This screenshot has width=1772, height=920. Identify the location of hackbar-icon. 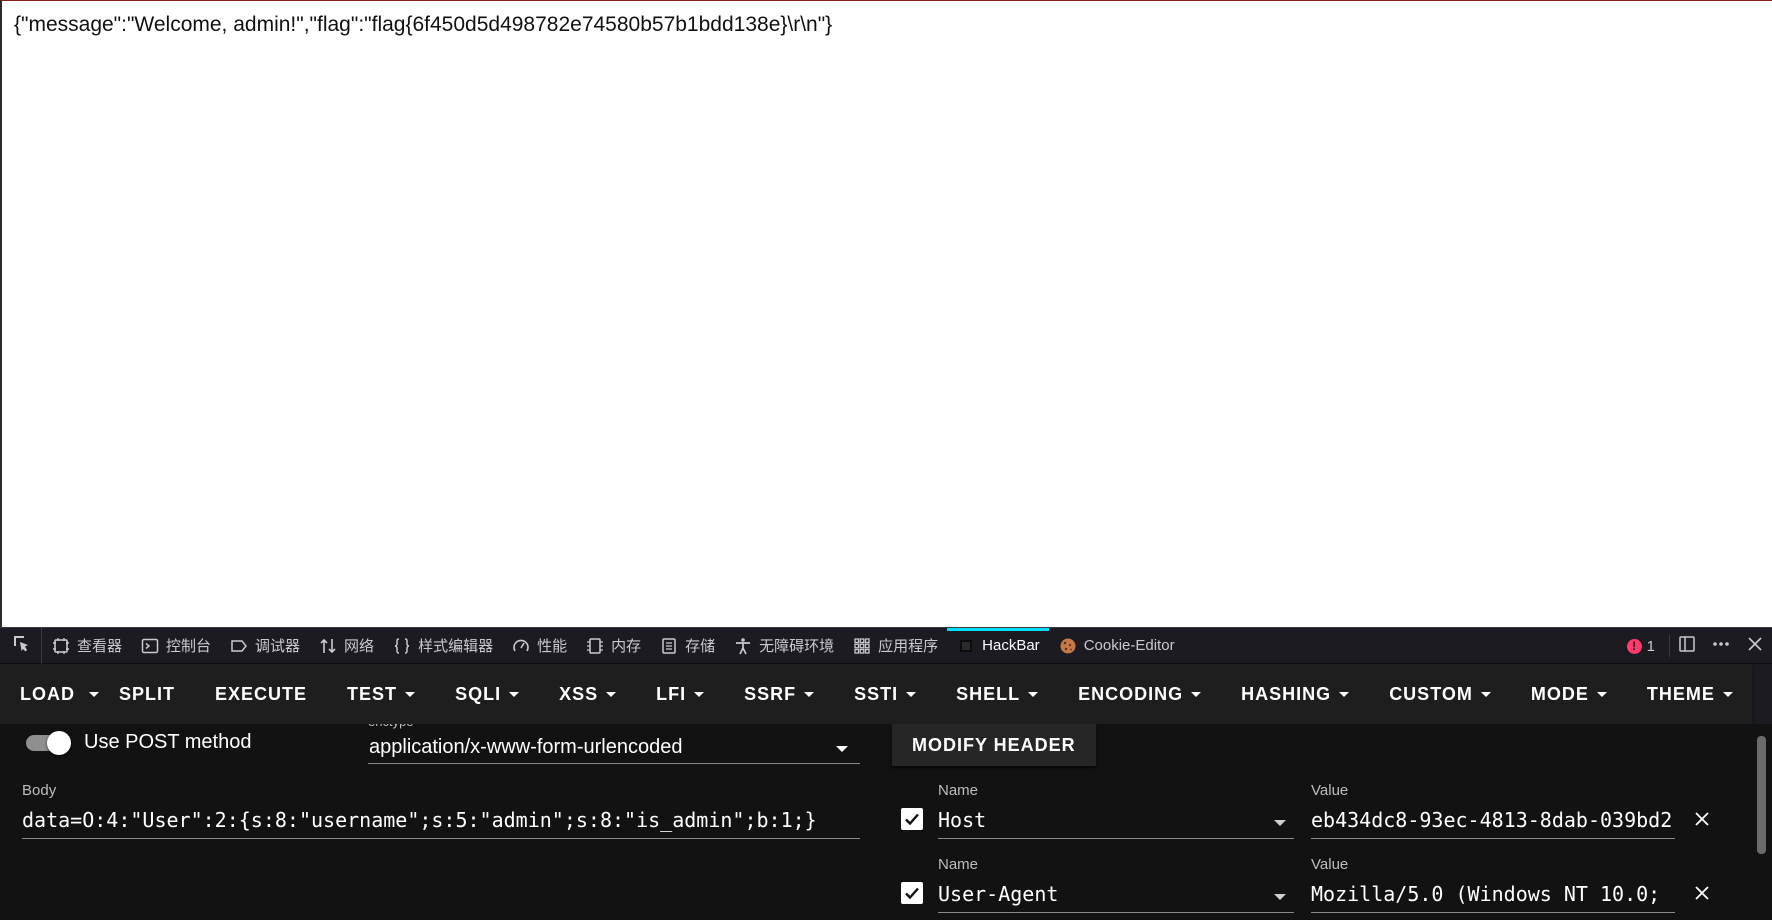
(966, 646).